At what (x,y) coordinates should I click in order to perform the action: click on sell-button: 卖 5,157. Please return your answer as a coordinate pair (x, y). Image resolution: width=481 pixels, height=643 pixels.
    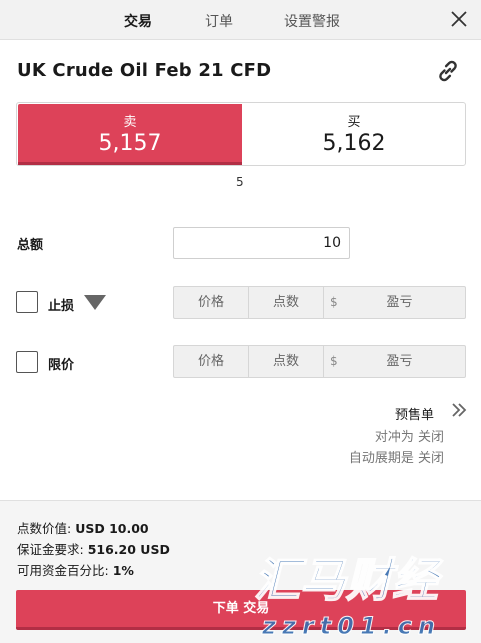
    Looking at the image, I should click on (130, 134).